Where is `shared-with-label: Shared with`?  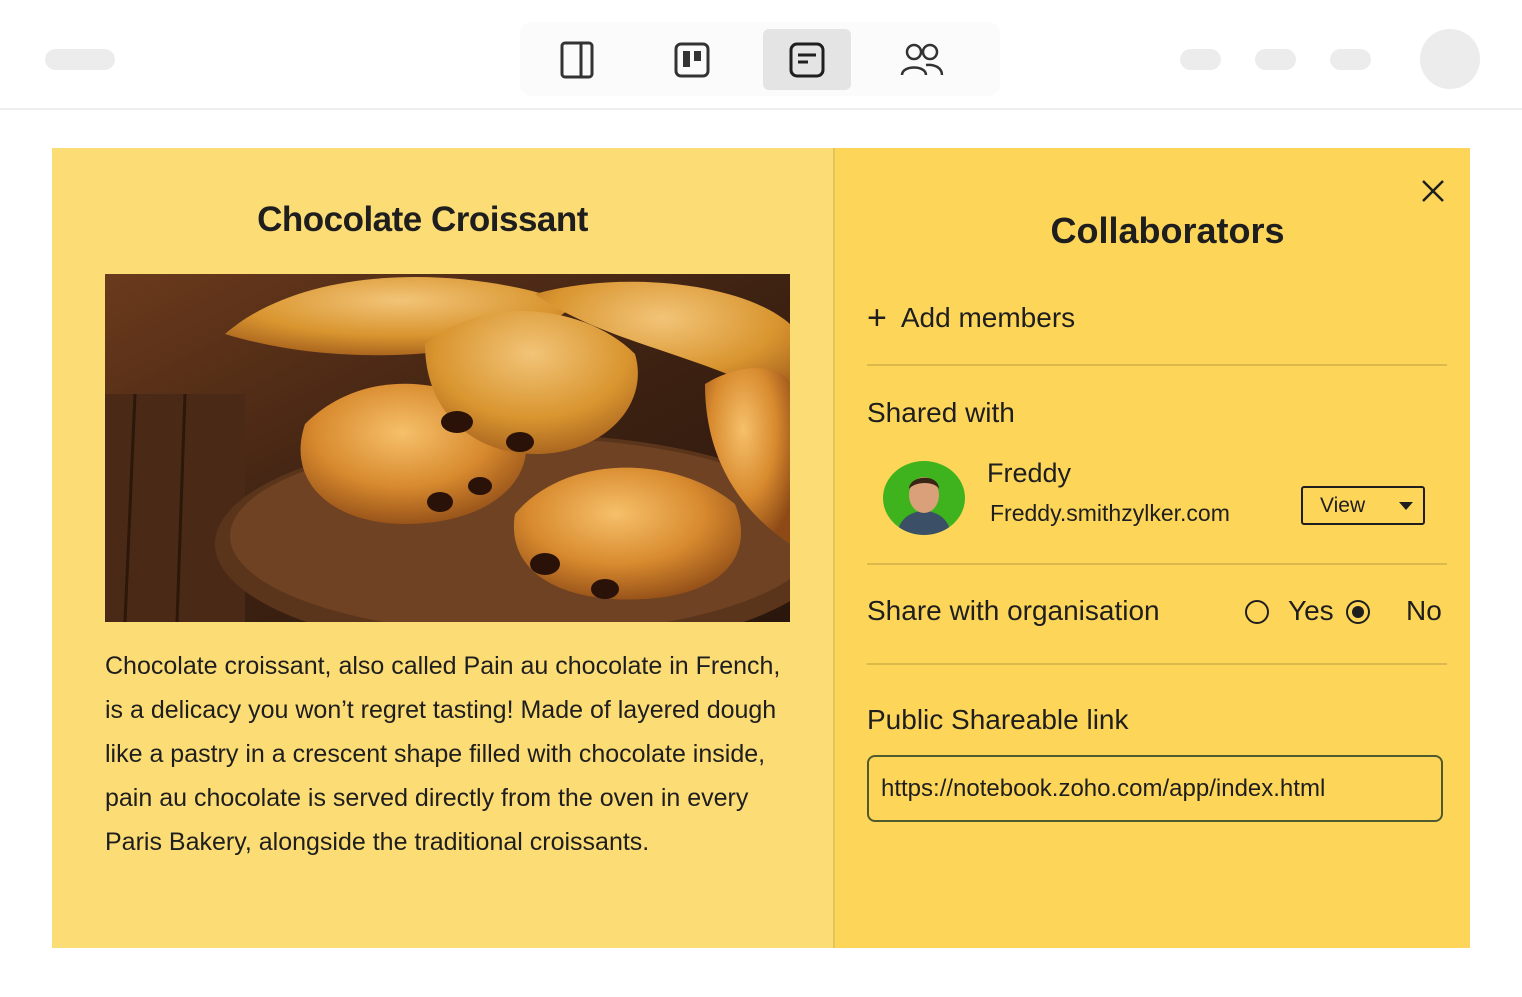 shared-with-label: Shared with is located at coordinates (941, 412).